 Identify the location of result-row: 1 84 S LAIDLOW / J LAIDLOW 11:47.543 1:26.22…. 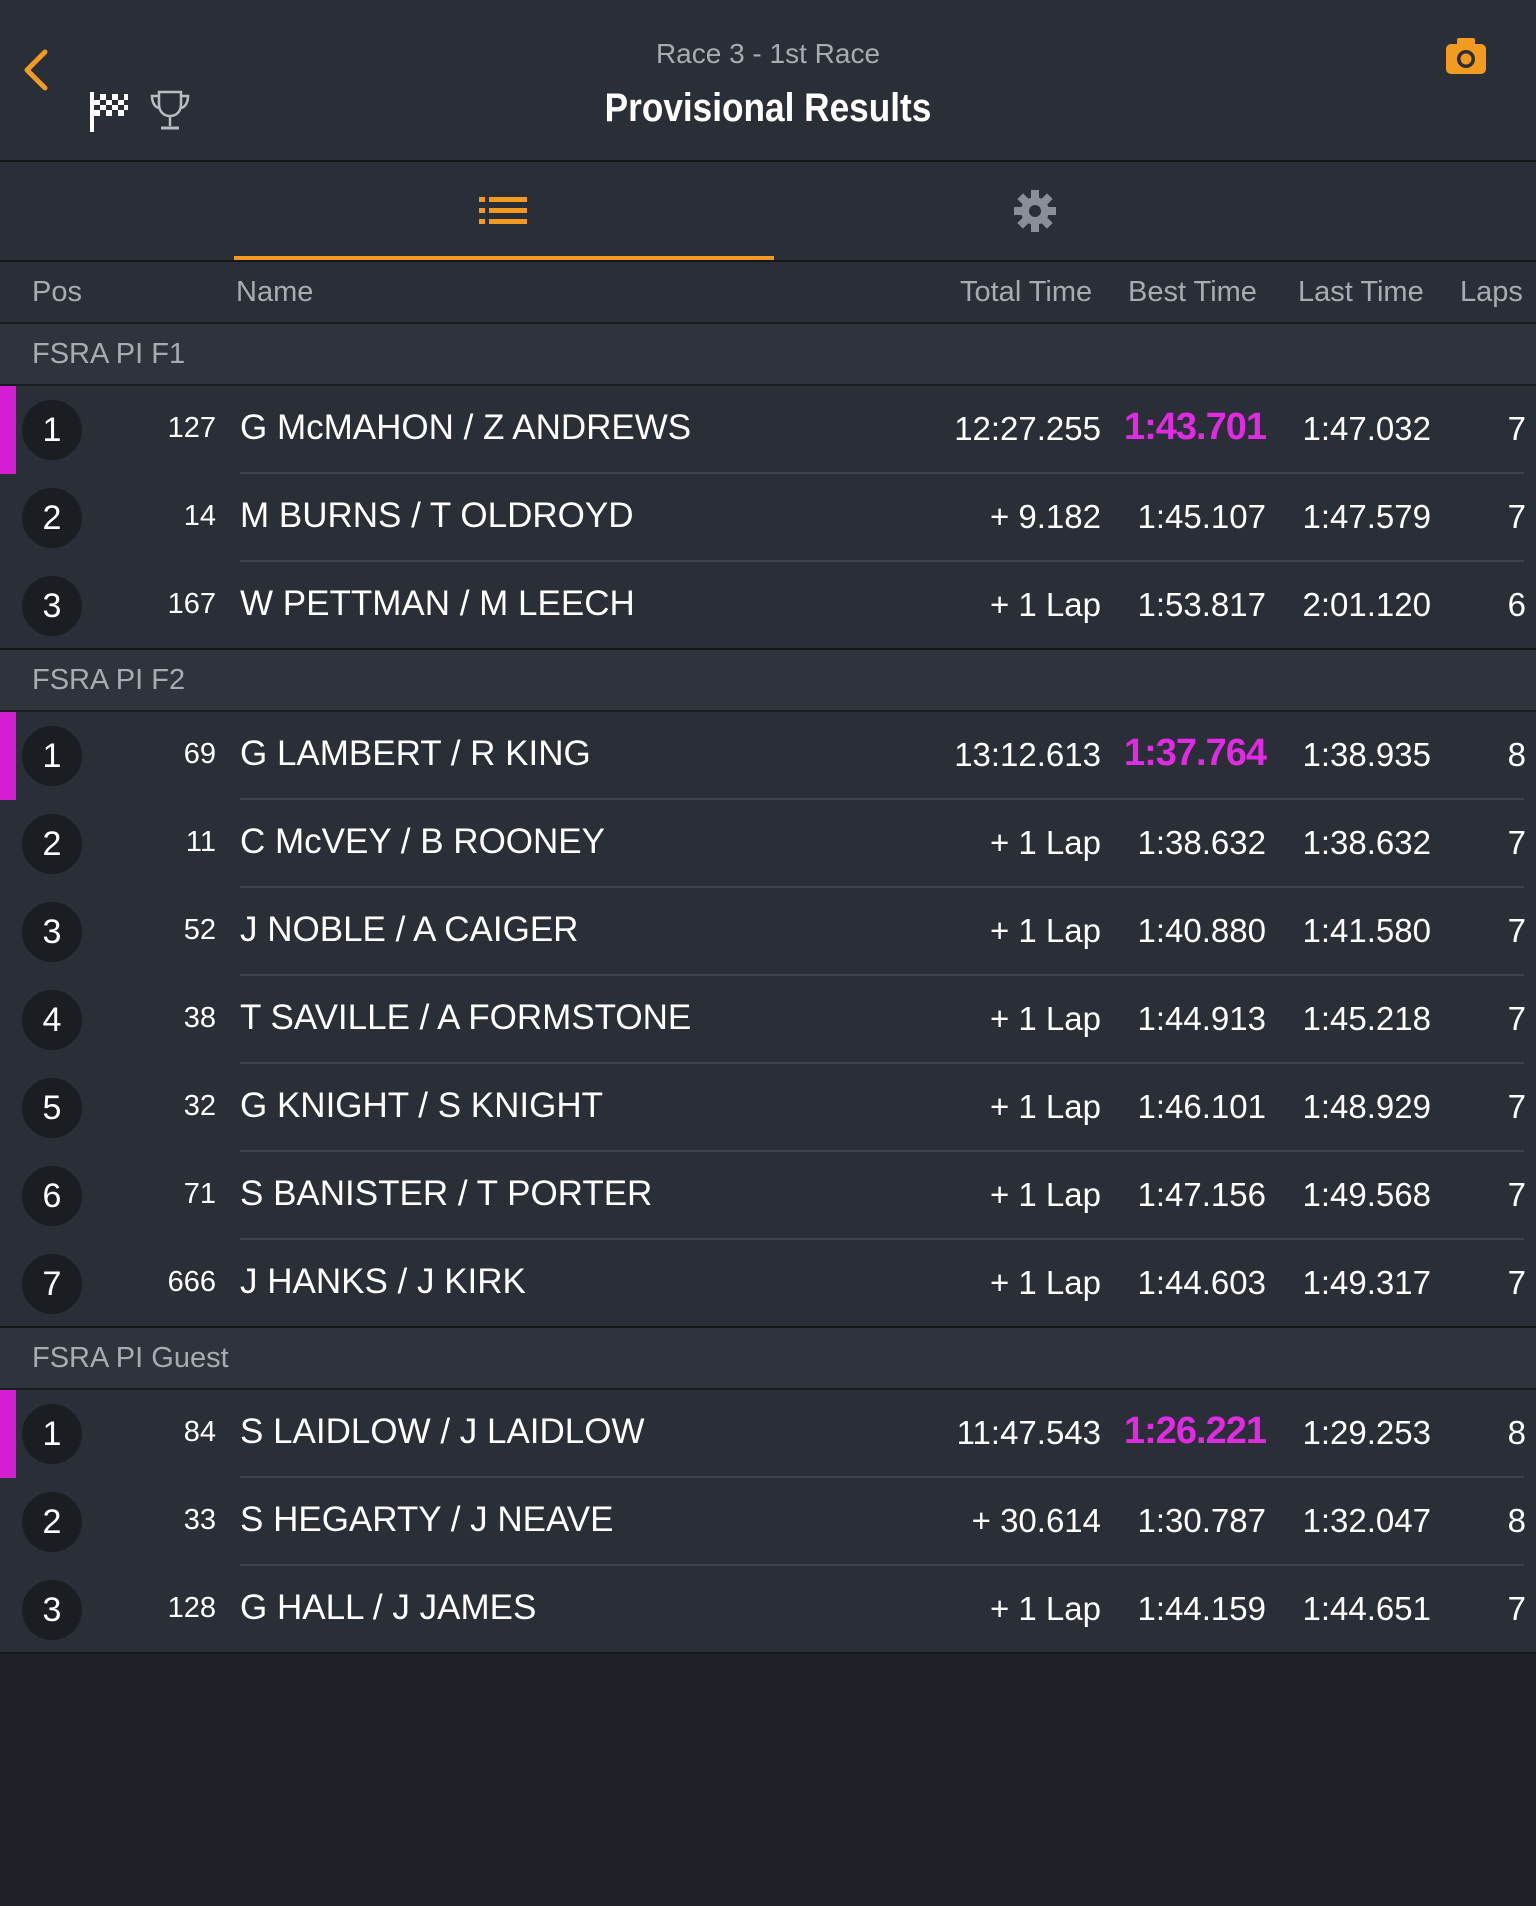
(768, 1434).